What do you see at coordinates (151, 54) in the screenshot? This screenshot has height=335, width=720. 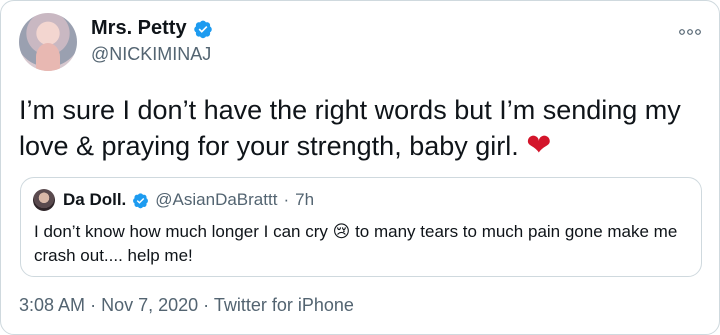 I see `author-handle: @NICKIMINAJ` at bounding box center [151, 54].